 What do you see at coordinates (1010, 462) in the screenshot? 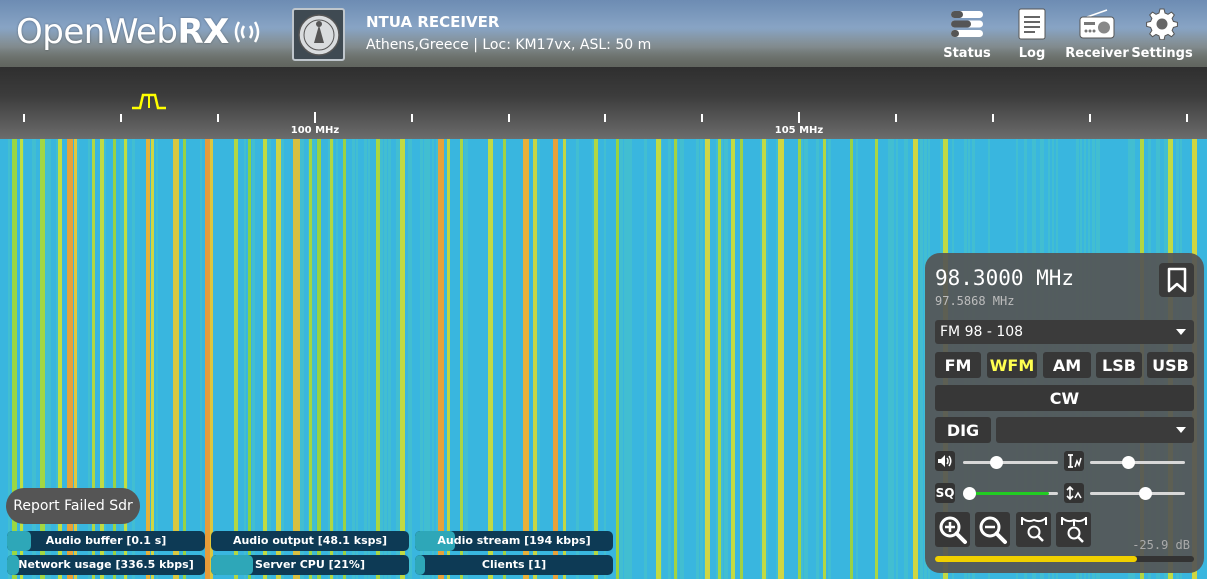
I see `volume-slider` at bounding box center [1010, 462].